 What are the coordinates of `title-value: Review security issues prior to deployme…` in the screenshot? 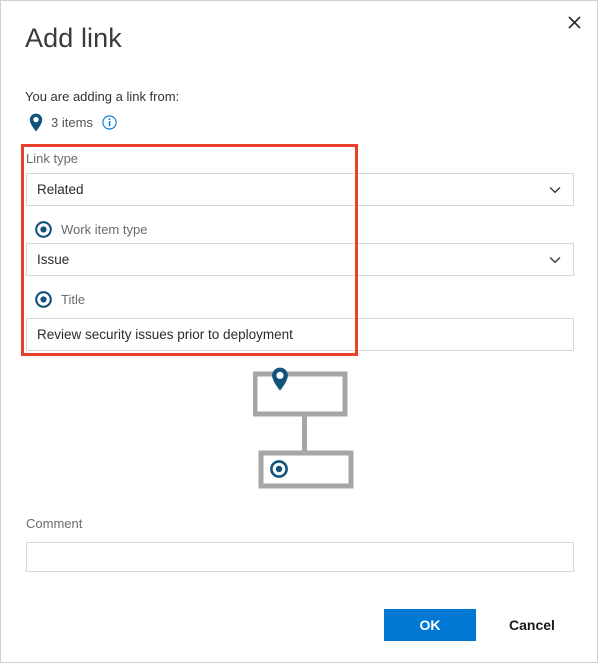 It's located at (165, 334).